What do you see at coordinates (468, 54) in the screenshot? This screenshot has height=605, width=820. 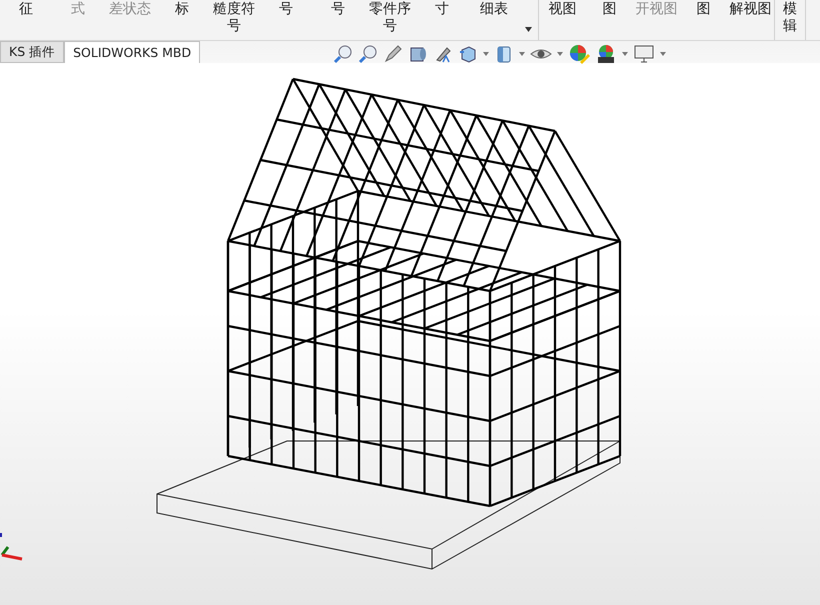 I see `cube-icon` at bounding box center [468, 54].